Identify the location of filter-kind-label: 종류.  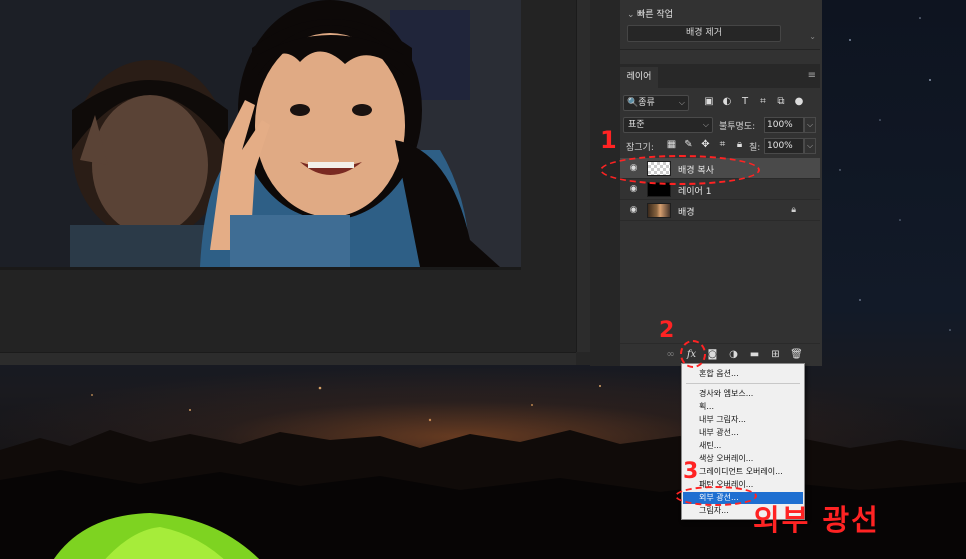
(646, 103).